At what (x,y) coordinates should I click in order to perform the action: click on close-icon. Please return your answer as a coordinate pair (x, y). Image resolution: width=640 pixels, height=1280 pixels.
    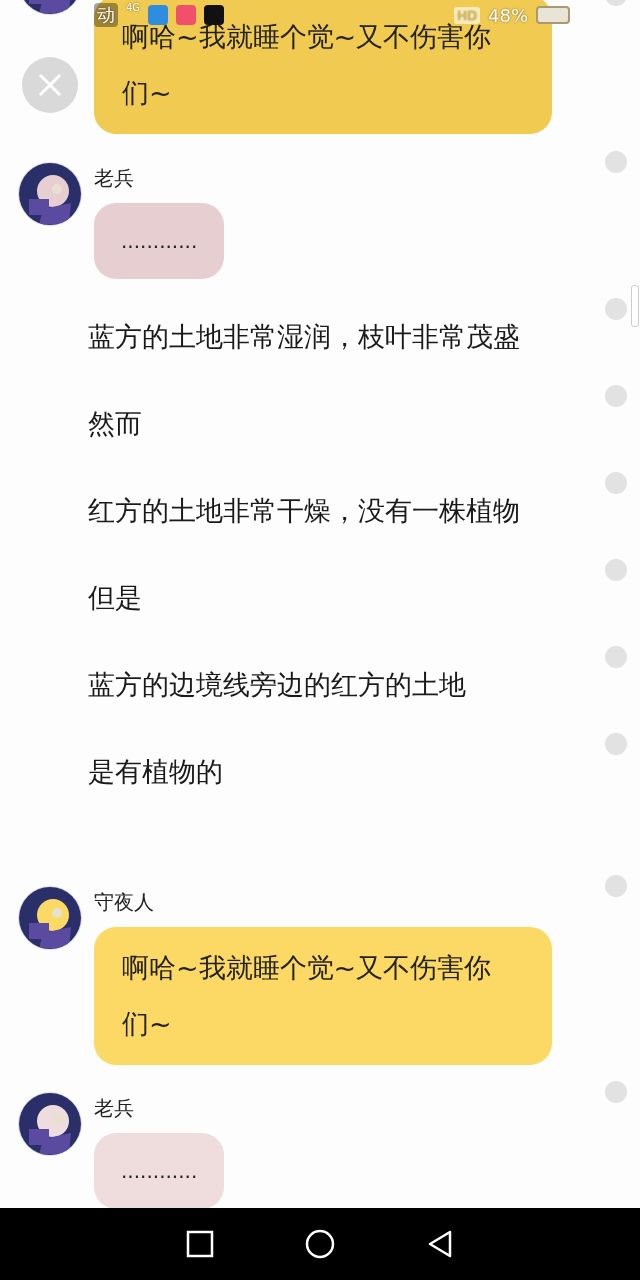
    Looking at the image, I should click on (50, 85).